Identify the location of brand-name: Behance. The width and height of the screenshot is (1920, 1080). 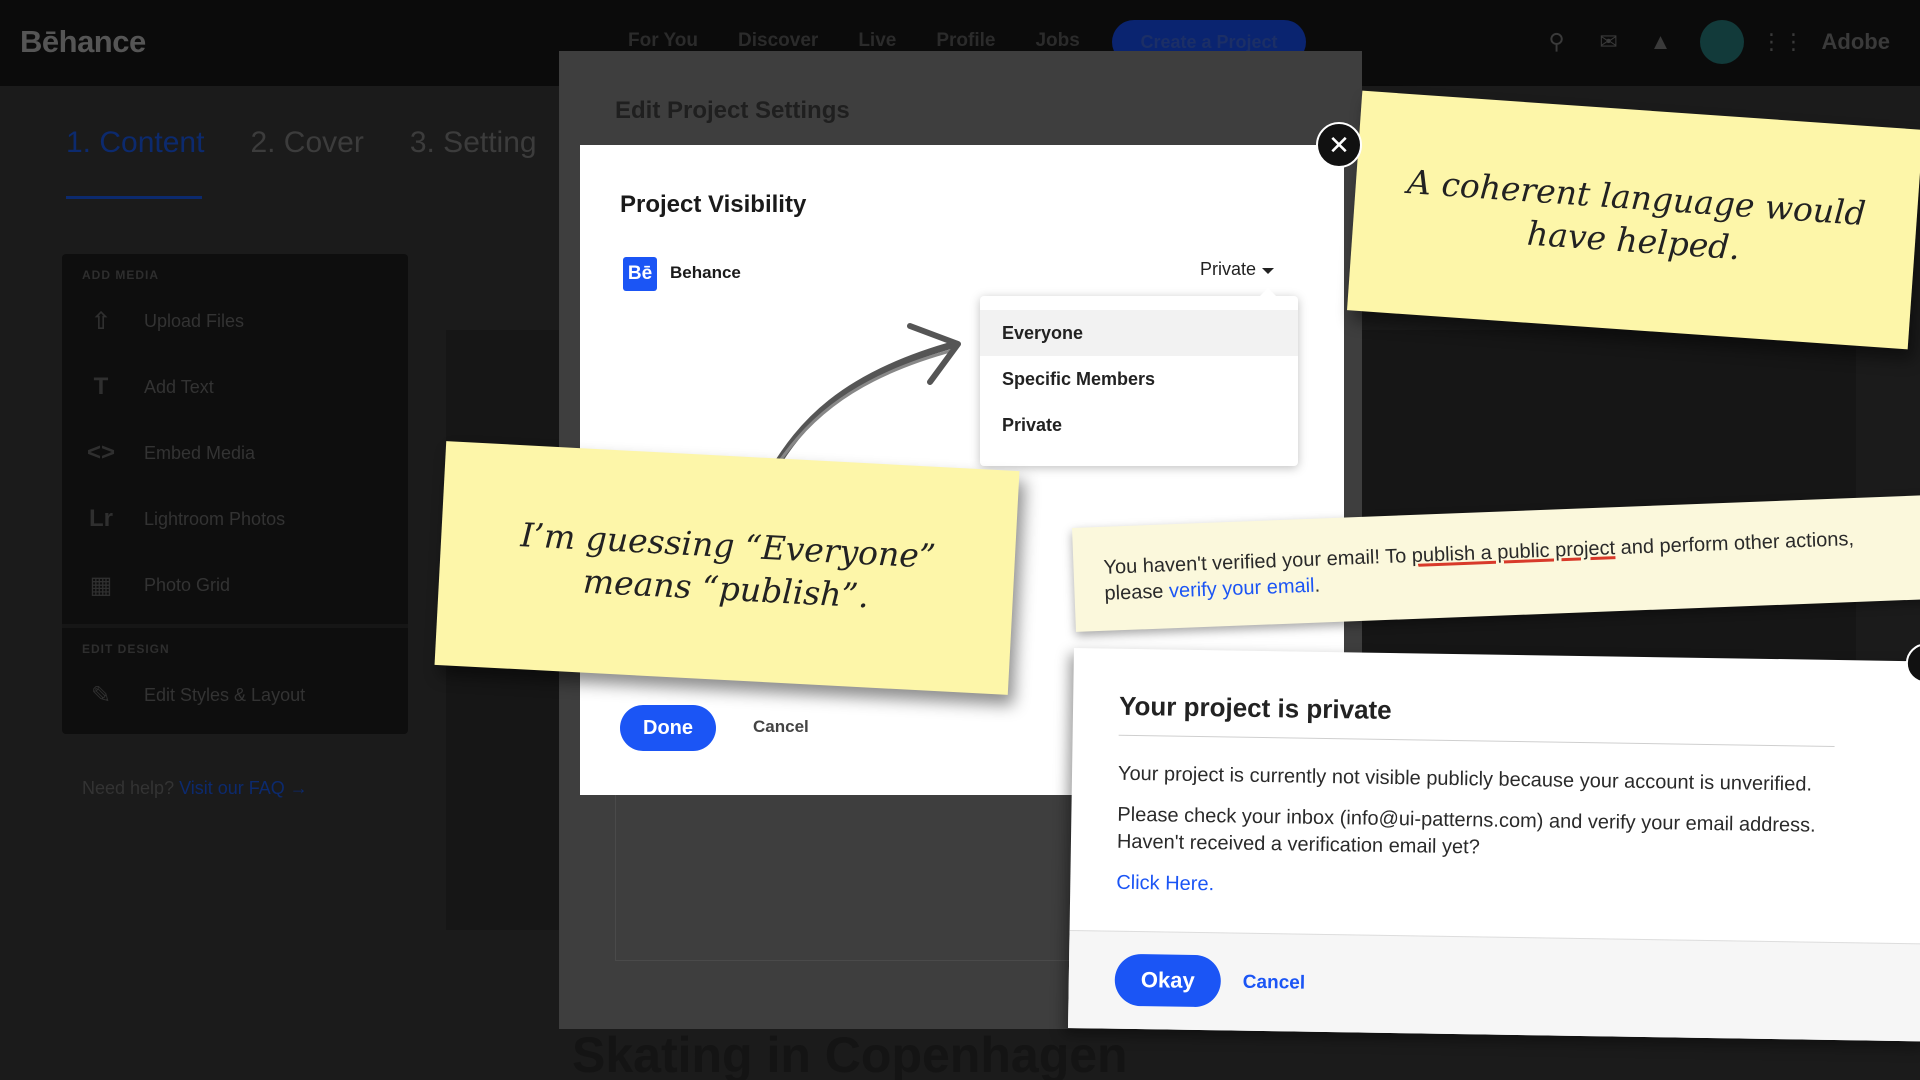
(705, 272).